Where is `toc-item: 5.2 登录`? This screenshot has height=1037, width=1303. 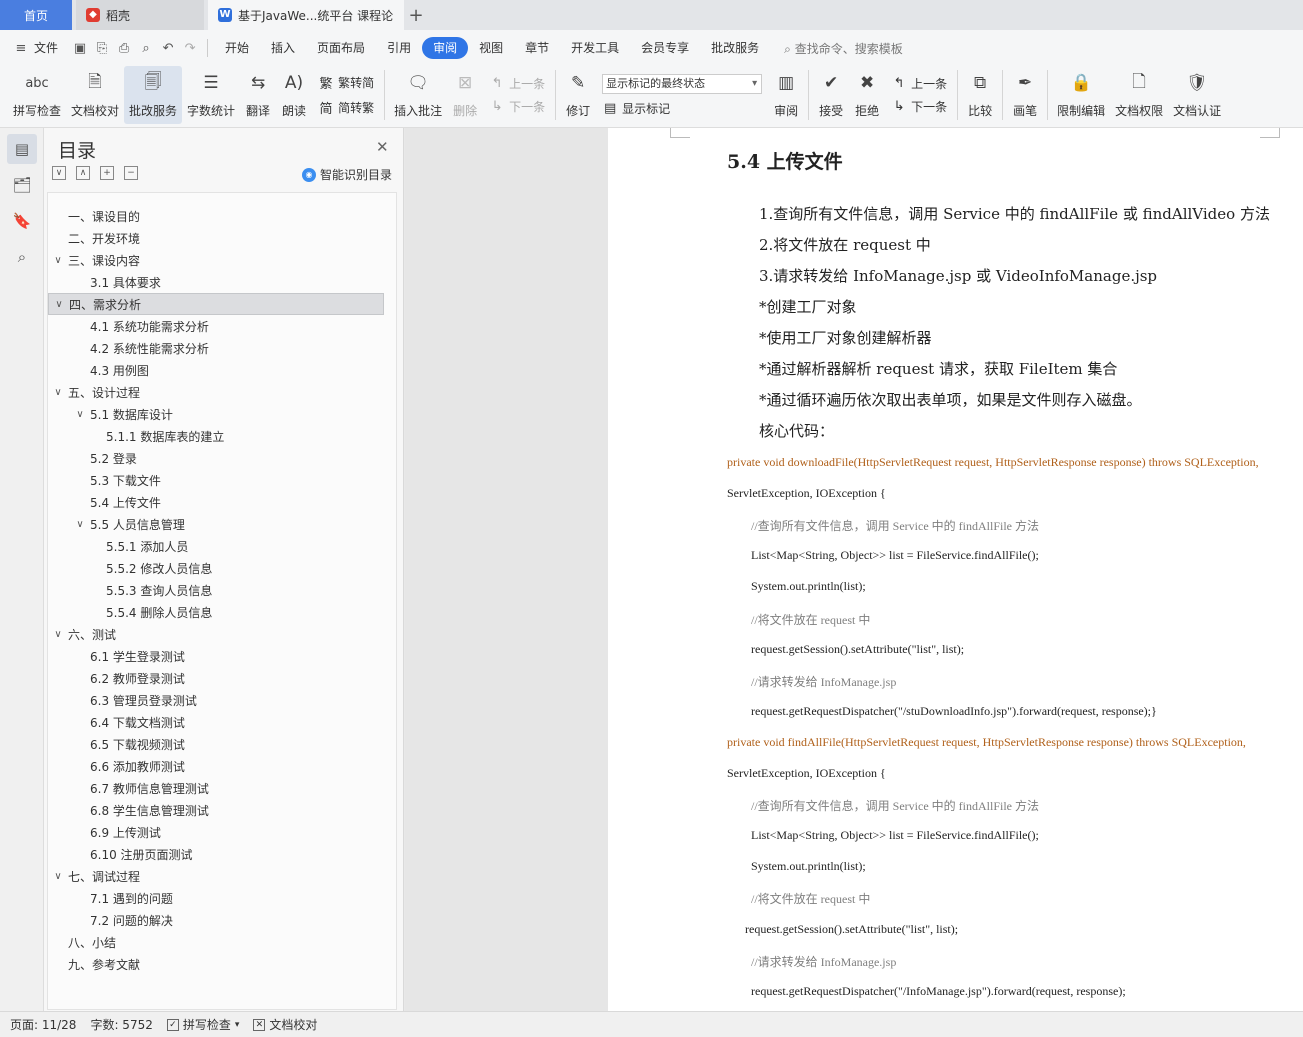
toc-item: 5.2 登录 is located at coordinates (216, 458).